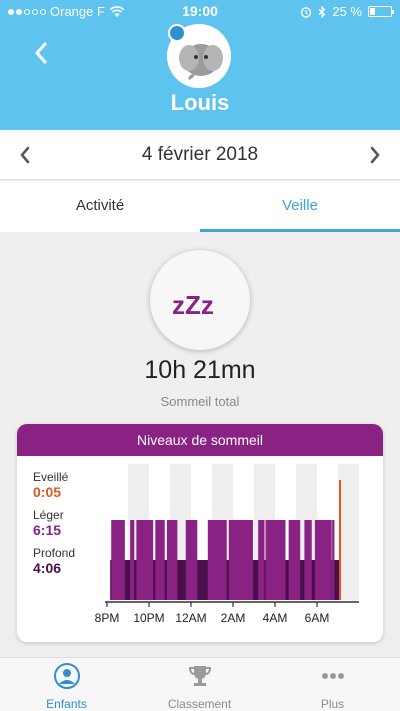 This screenshot has width=400, height=711. I want to click on chart-x-tick-label: 12AM, so click(190, 618).